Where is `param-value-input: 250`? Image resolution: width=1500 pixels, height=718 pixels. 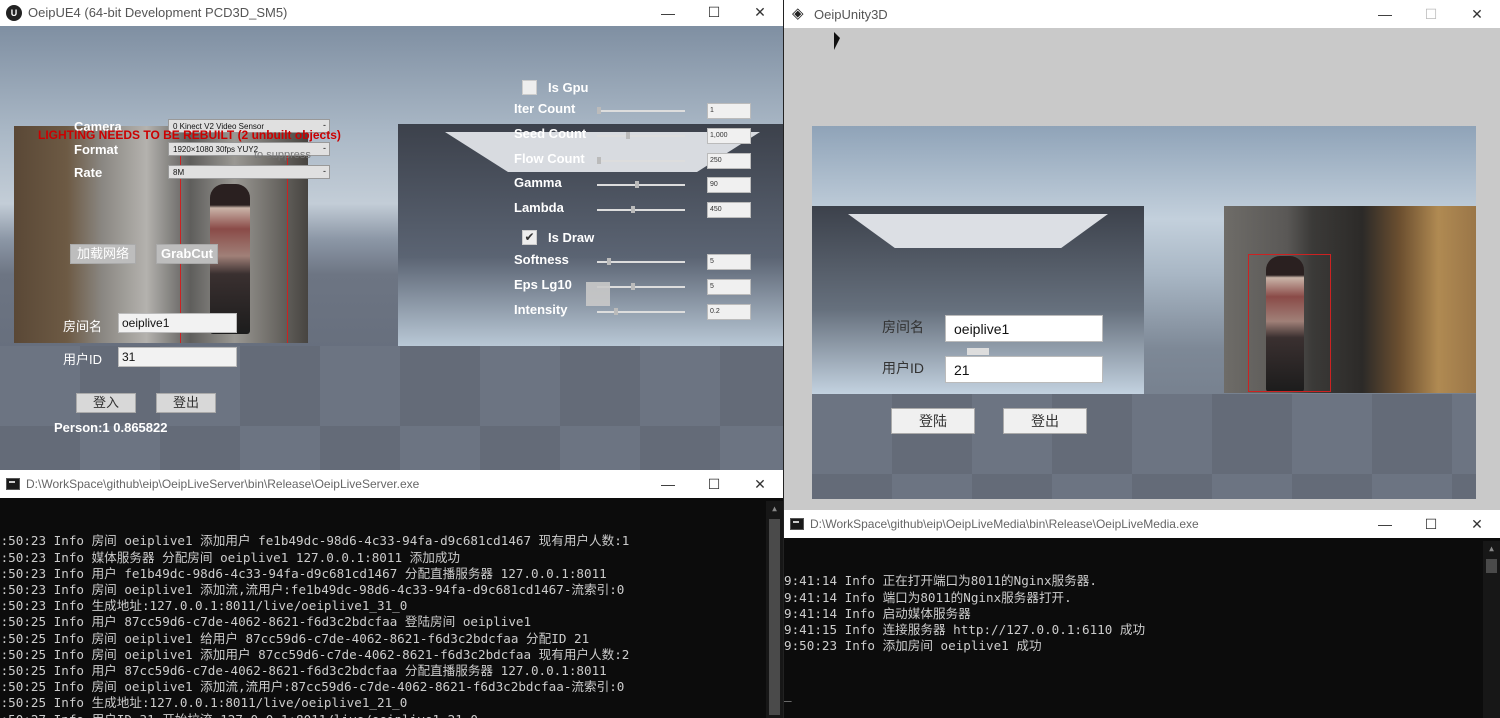 param-value-input: 250 is located at coordinates (729, 161).